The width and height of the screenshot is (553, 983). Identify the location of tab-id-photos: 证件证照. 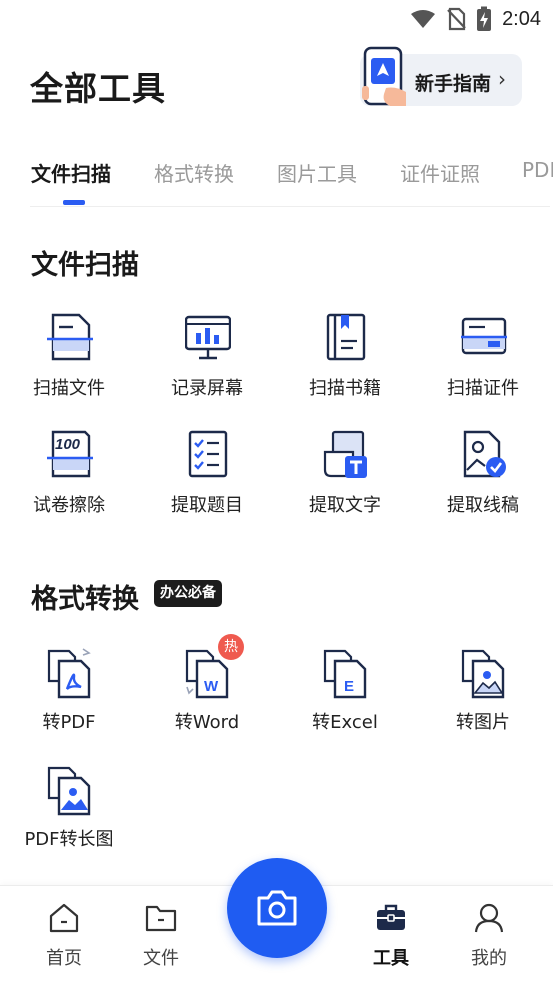
(440, 172).